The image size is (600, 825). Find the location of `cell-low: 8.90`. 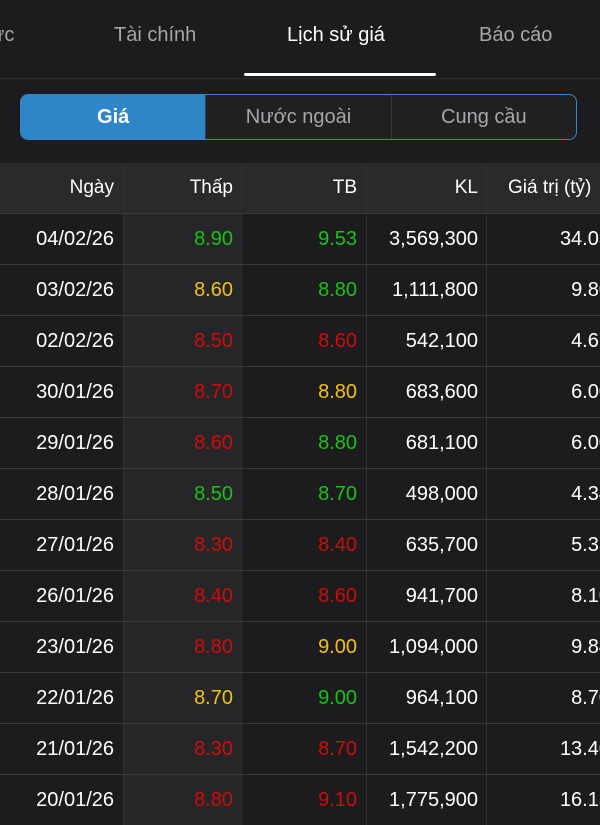

cell-low: 8.90 is located at coordinates (182, 239).